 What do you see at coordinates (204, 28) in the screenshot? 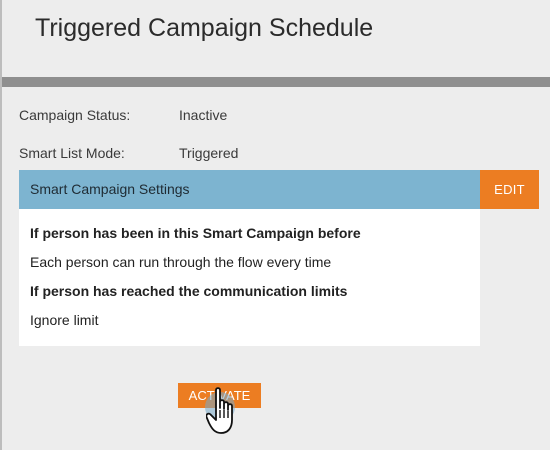
I see `page-title: Triggered Campaign Schedule` at bounding box center [204, 28].